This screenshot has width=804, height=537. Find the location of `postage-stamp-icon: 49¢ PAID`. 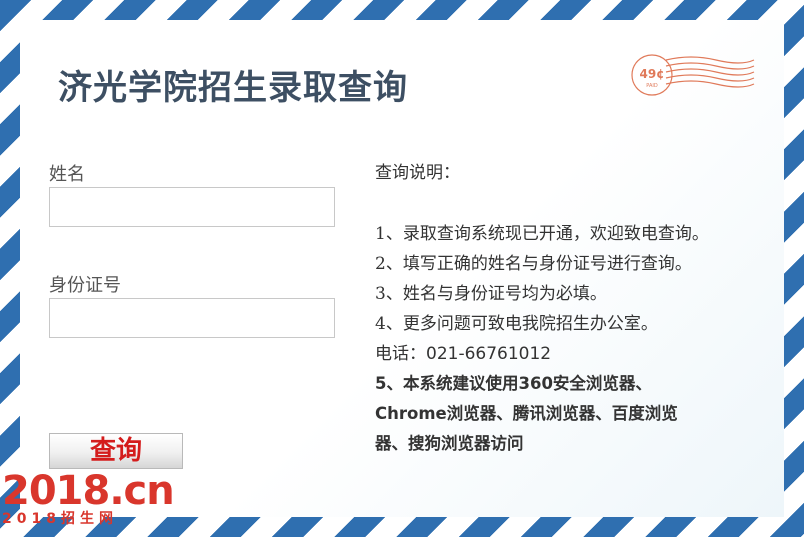

postage-stamp-icon: 49¢ PAID is located at coordinates (693, 75).